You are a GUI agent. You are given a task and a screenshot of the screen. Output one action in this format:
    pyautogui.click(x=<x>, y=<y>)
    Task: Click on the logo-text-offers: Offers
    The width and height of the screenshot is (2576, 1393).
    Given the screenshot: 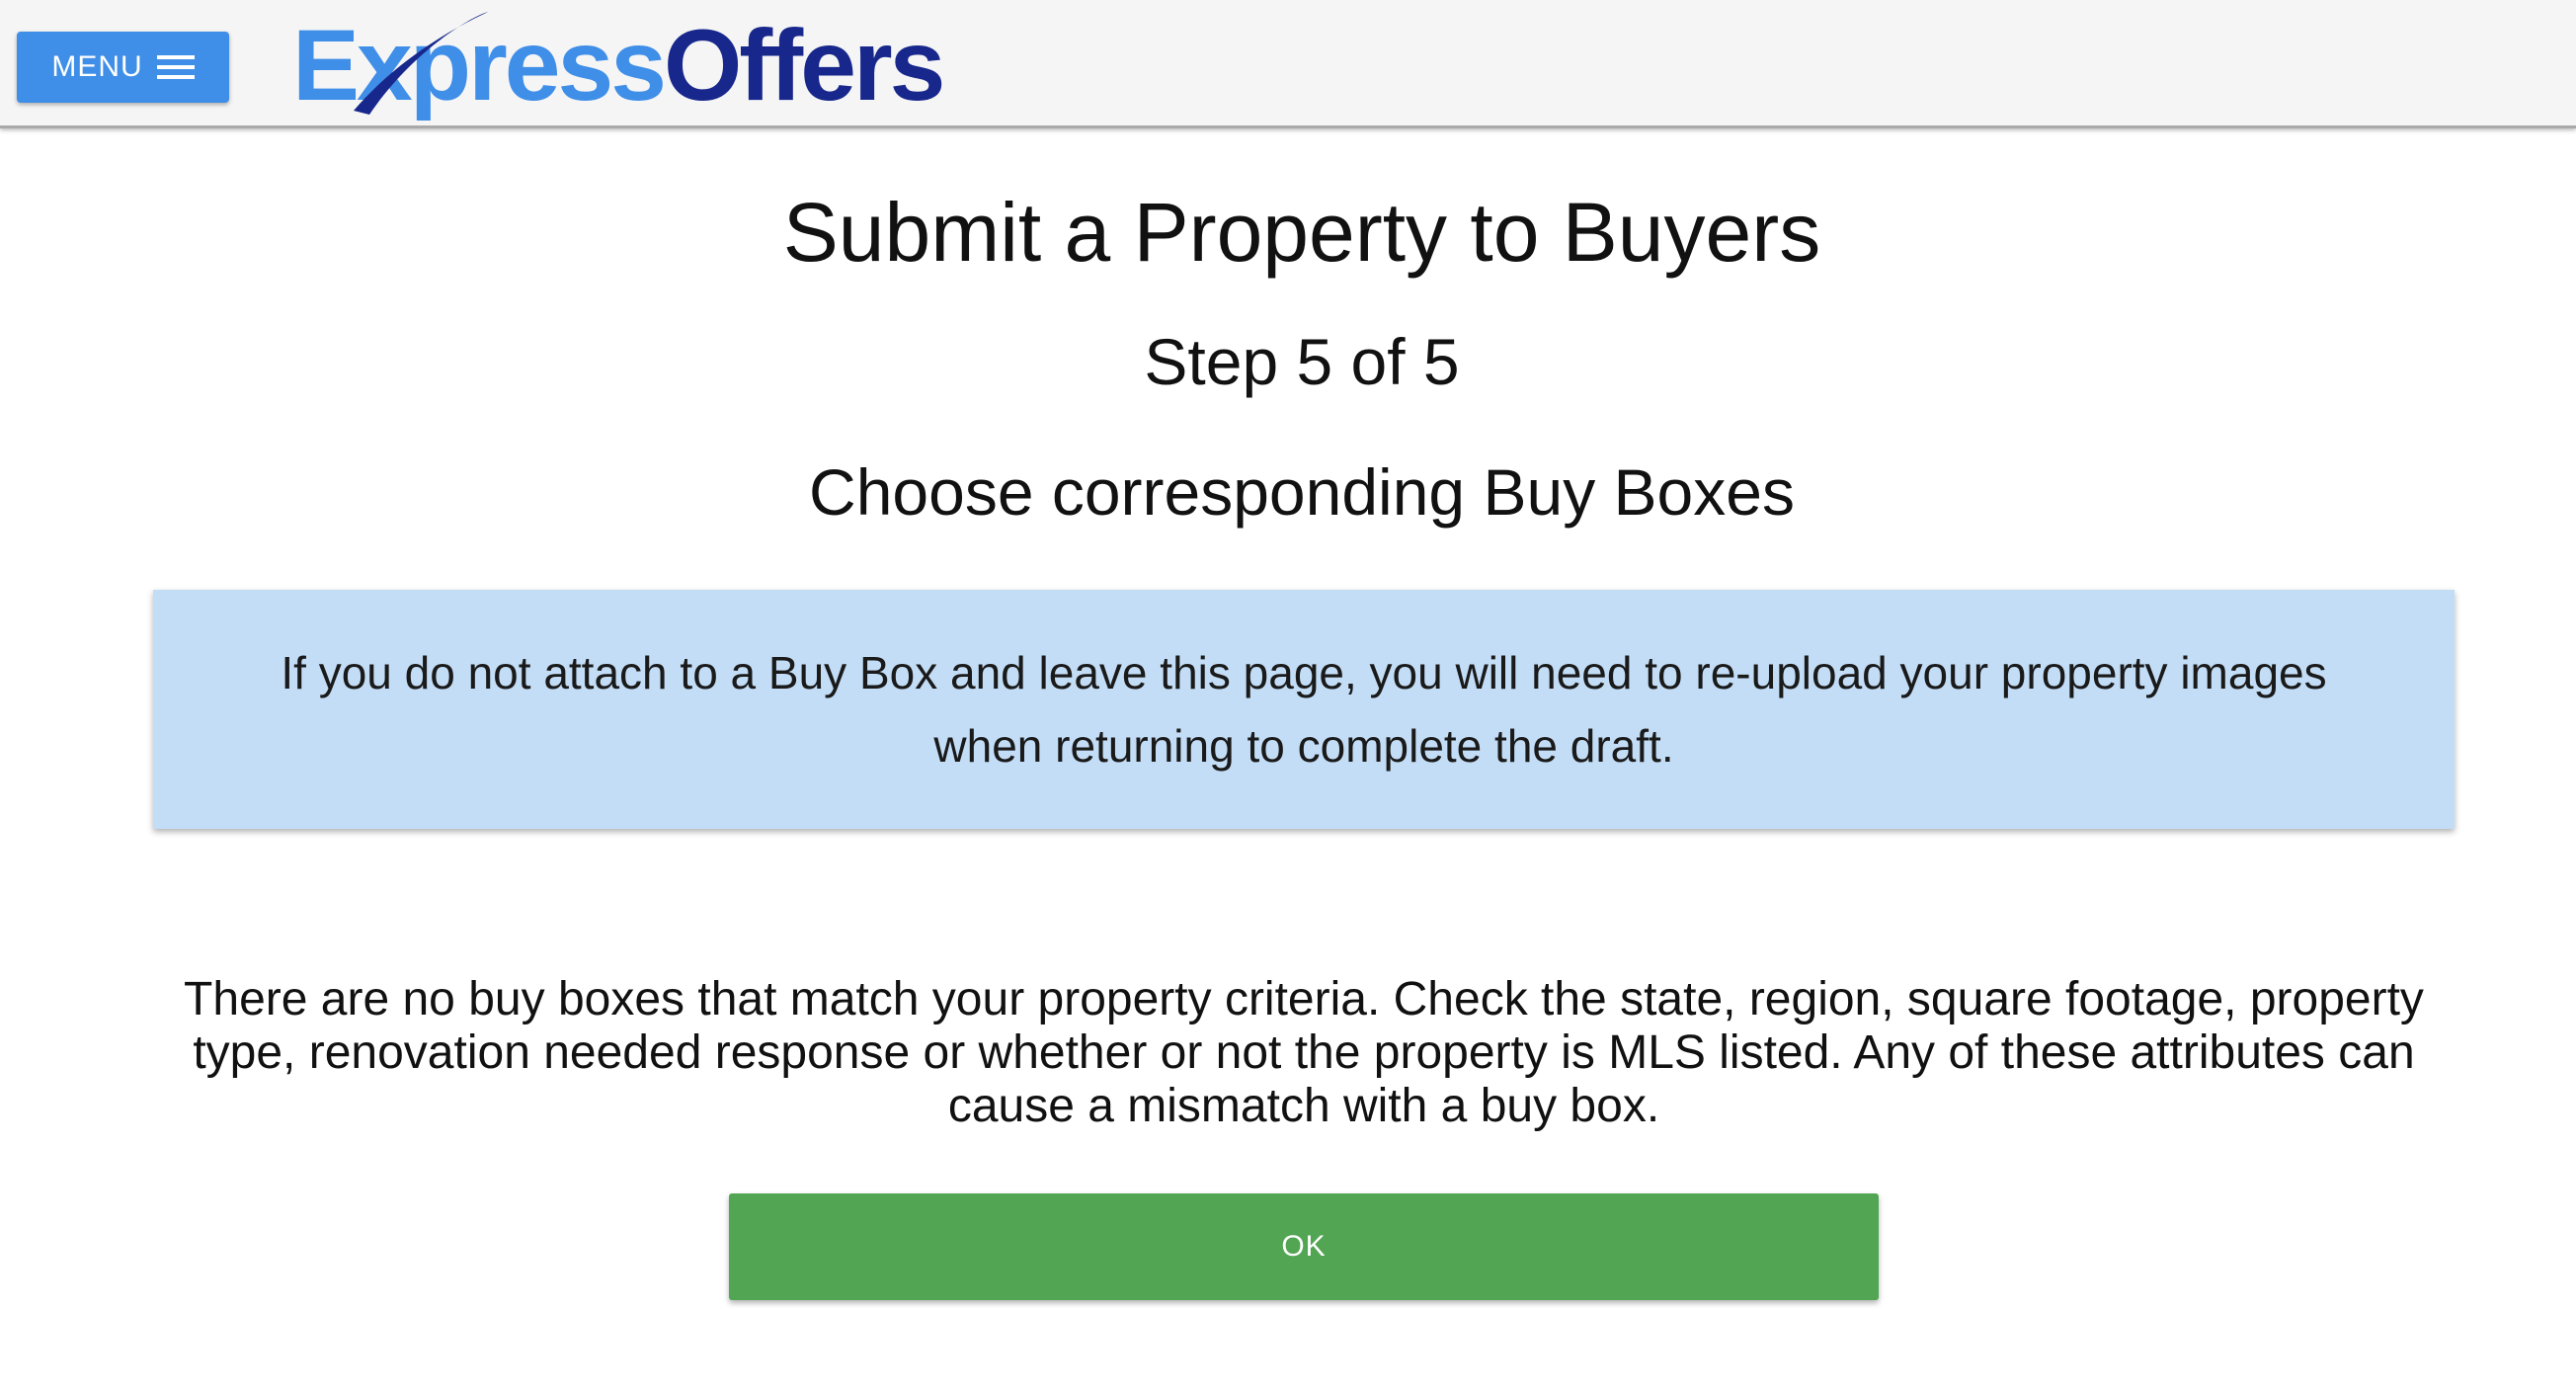 What is the action you would take?
    pyautogui.click(x=804, y=65)
    